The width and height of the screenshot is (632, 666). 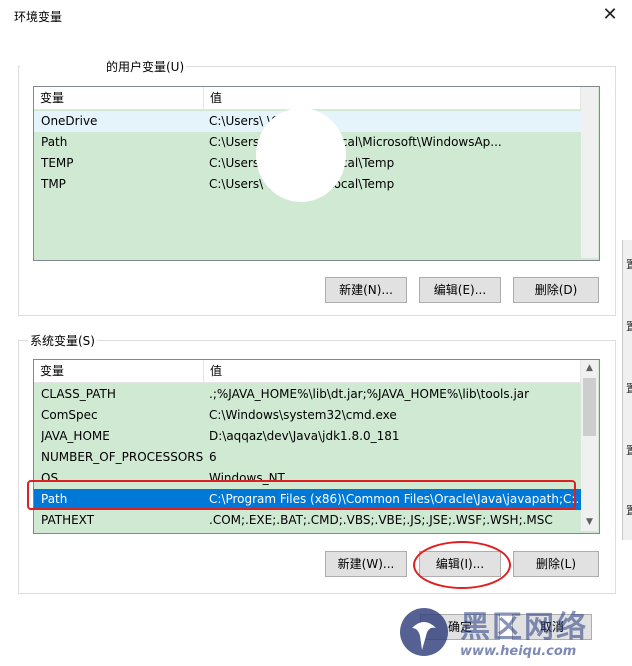 I want to click on scroll-down-icon: ▼, so click(x=589, y=522).